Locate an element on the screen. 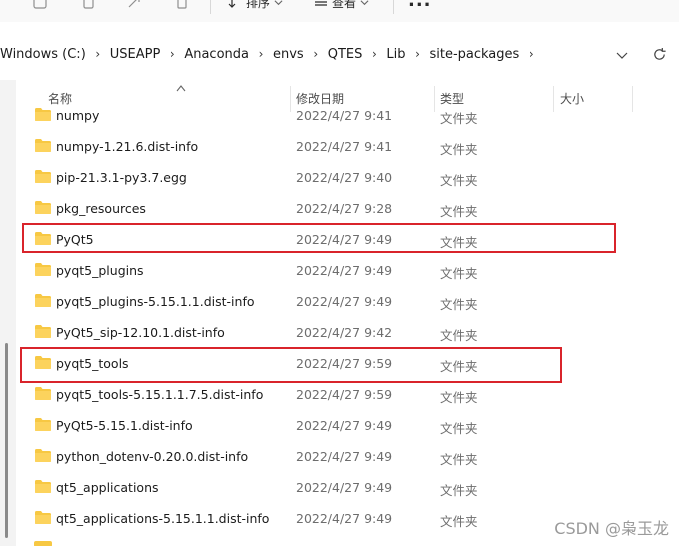 Image resolution: width=679 pixels, height=546 pixels. navigation-pane is located at coordinates (8, 313).